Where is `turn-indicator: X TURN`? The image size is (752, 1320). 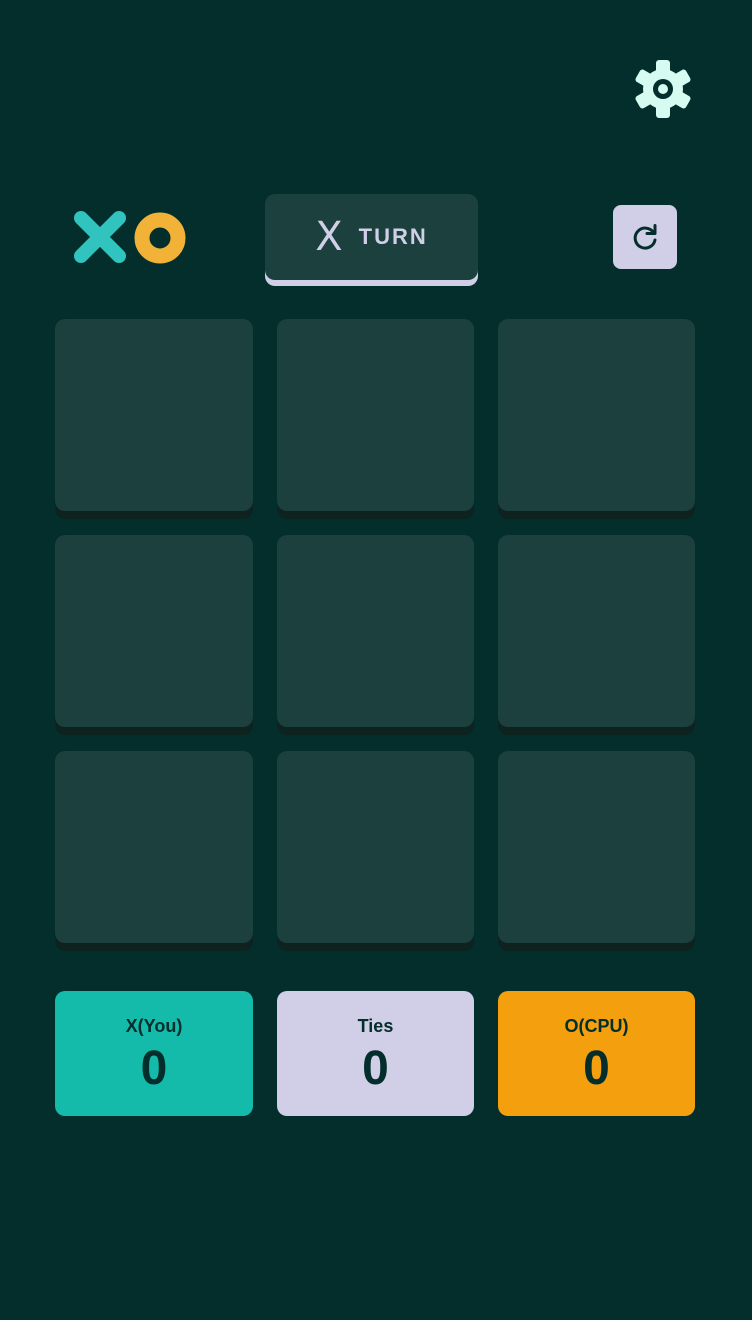
turn-indicator: X TURN is located at coordinates (371, 237).